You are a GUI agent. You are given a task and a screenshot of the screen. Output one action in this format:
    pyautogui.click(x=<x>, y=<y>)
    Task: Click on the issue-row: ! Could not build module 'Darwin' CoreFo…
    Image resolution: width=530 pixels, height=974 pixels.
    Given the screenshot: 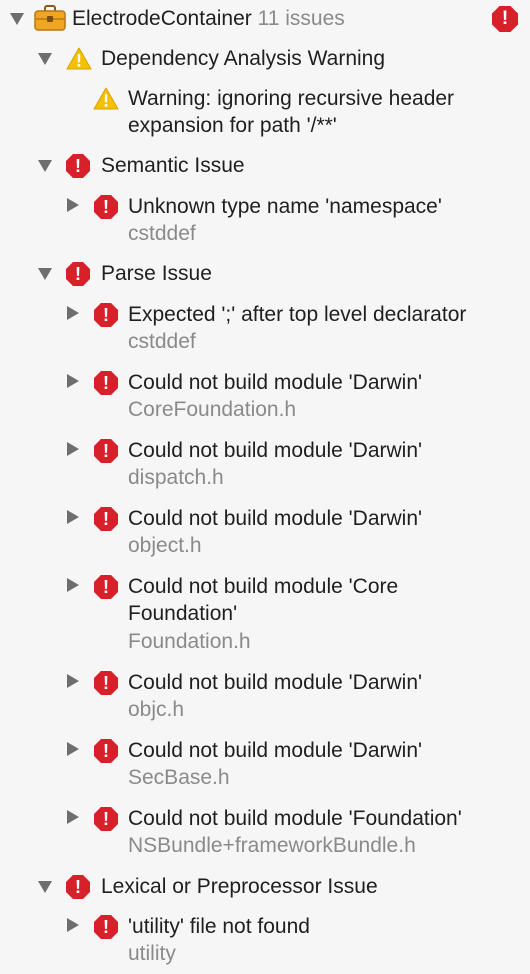 What is the action you would take?
    pyautogui.click(x=265, y=396)
    